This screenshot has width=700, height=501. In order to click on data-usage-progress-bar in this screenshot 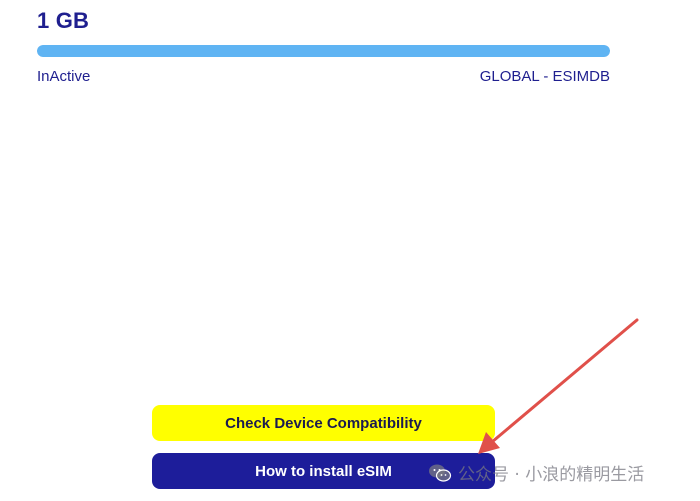, I will do `click(323, 51)`.